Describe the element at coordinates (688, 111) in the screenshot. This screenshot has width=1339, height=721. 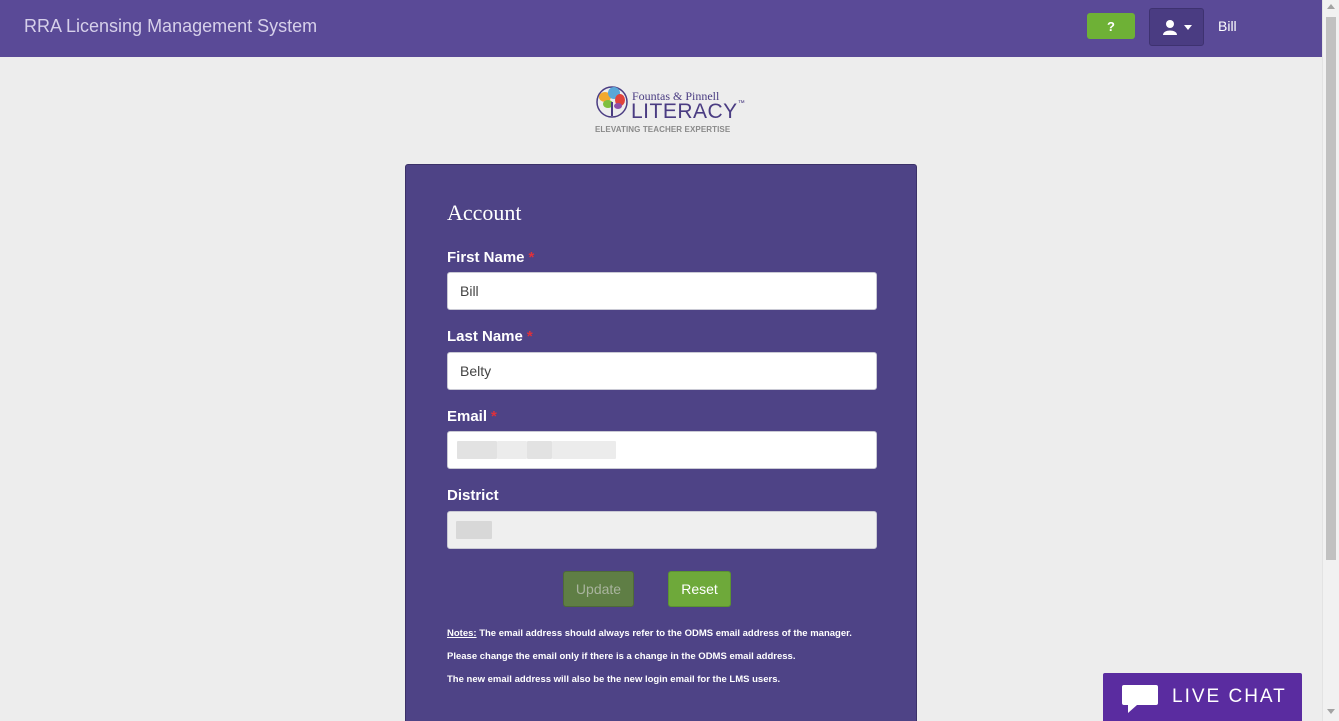
I see `logo-brand-main: LITERACY™` at that location.